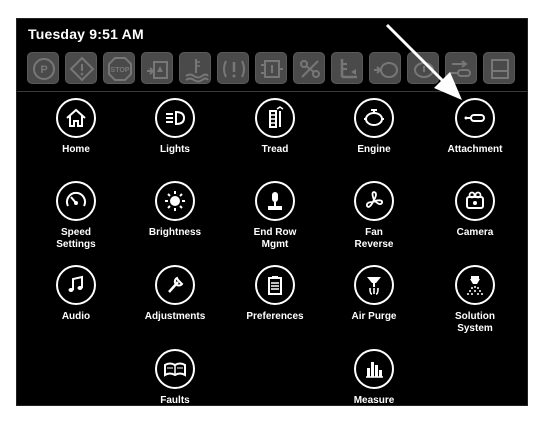 The image size is (542, 422). What do you see at coordinates (309, 68) in the screenshot?
I see `drive-fault-icon` at bounding box center [309, 68].